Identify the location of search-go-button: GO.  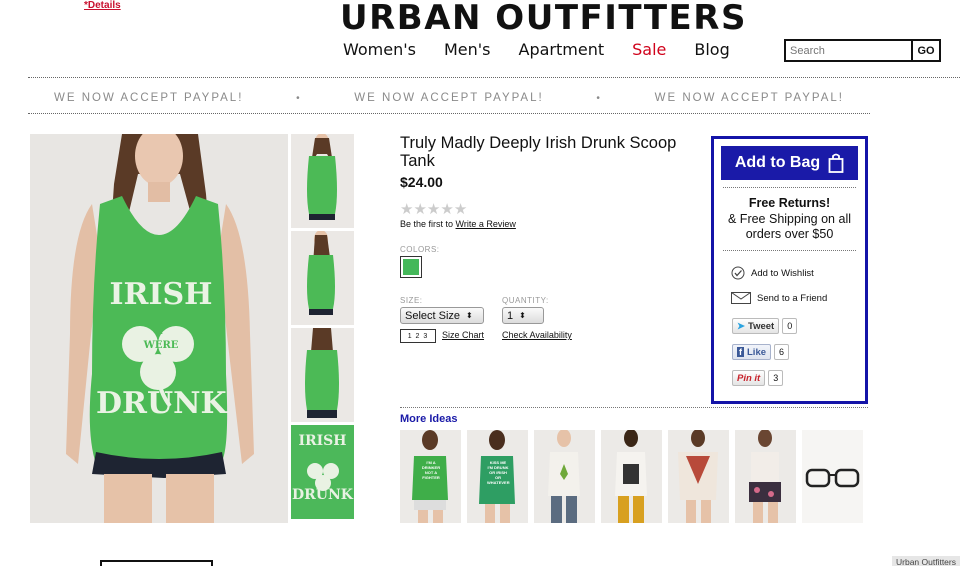
(925, 50).